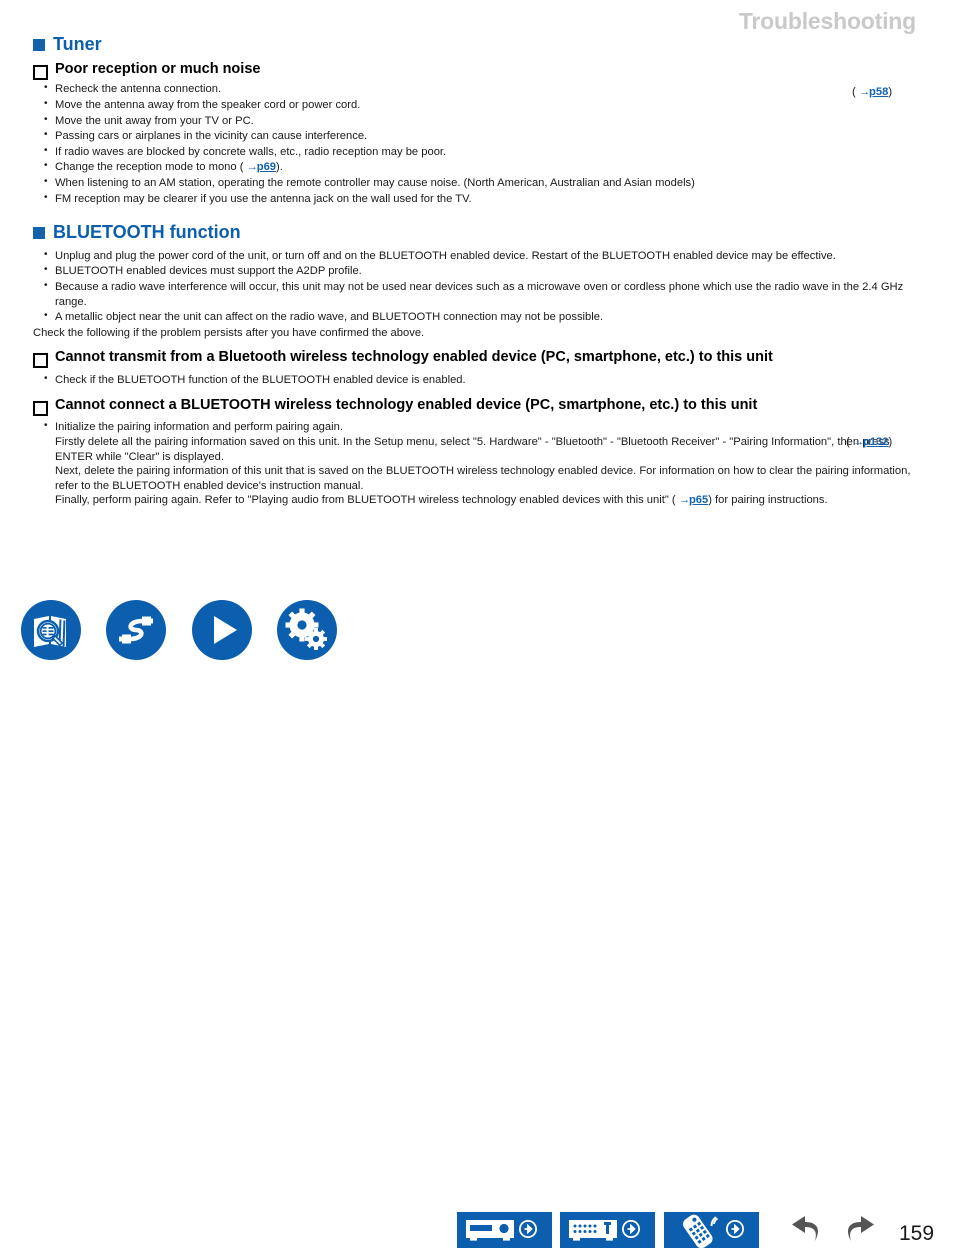 The width and height of the screenshot is (954, 1248). What do you see at coordinates (478, 232) in the screenshot?
I see `section-heading-bluetooth: BLUETOOTH function` at bounding box center [478, 232].